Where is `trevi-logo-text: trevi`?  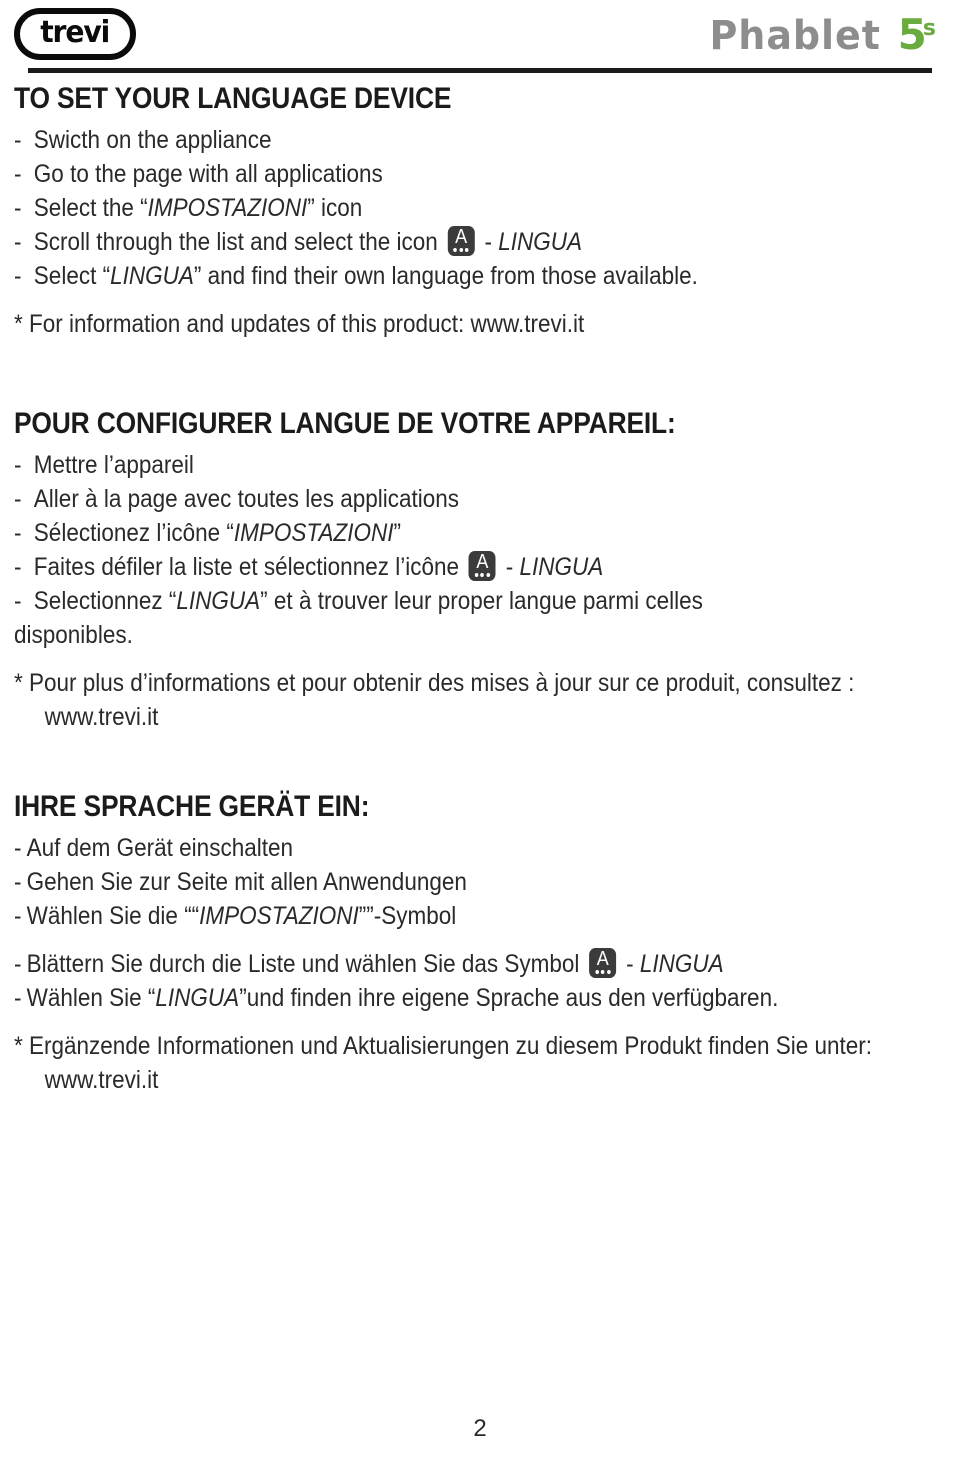
trevi-logo-text: trevi is located at coordinates (75, 32).